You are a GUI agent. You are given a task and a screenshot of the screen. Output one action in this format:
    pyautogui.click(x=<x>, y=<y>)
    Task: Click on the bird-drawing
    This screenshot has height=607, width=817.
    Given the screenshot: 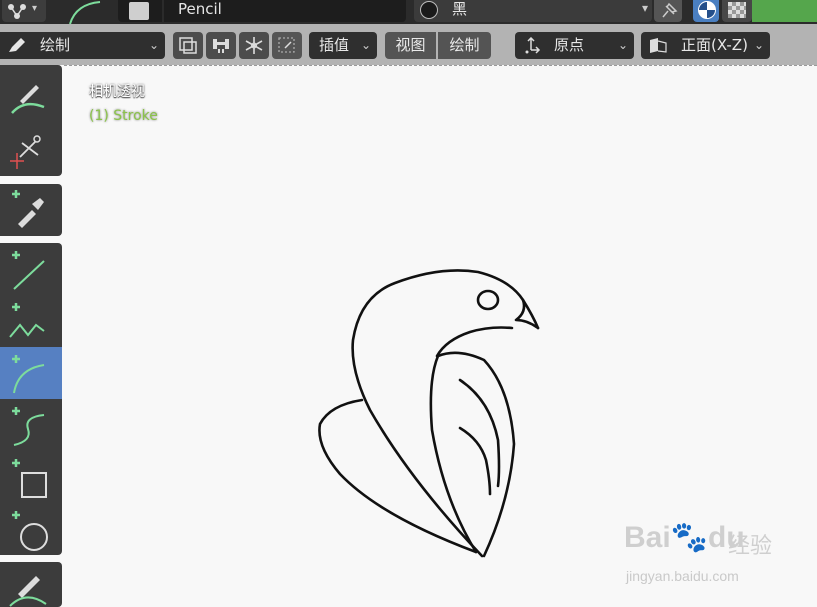 What is the action you would take?
    pyautogui.click(x=429, y=413)
    